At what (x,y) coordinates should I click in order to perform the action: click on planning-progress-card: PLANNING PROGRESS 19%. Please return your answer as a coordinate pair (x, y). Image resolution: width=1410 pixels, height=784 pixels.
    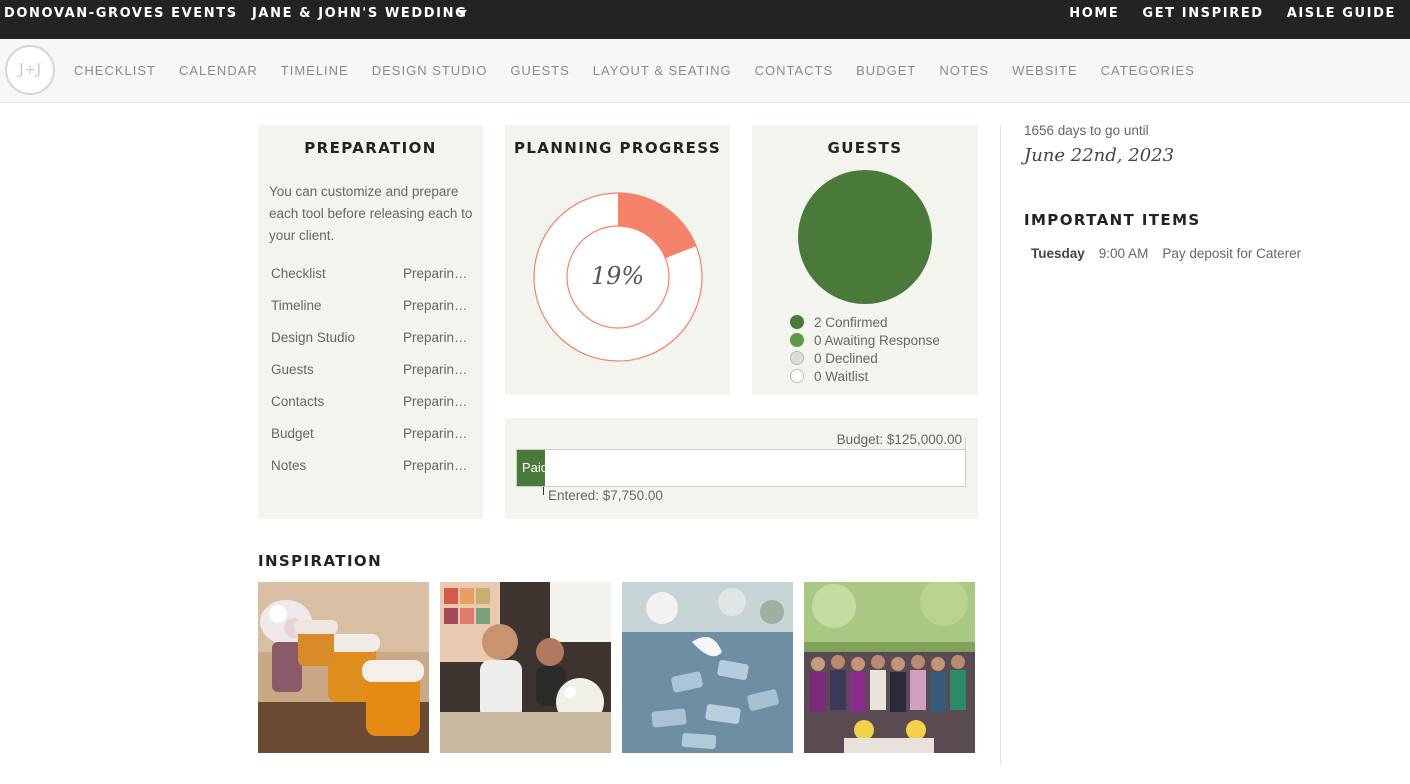
    Looking at the image, I should click on (617, 260).